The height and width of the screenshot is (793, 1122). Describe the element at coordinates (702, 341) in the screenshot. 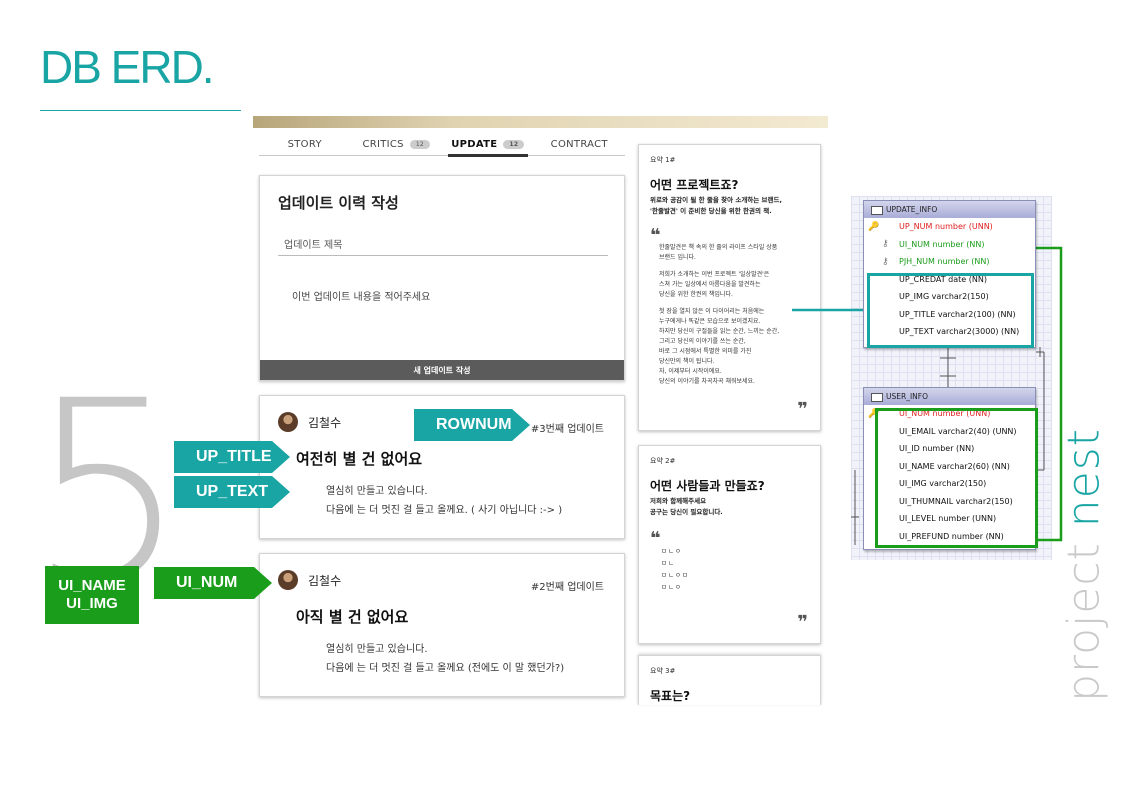

I see `body-line: 그리고 당신의 이야기를 쓰는 순간,` at that location.